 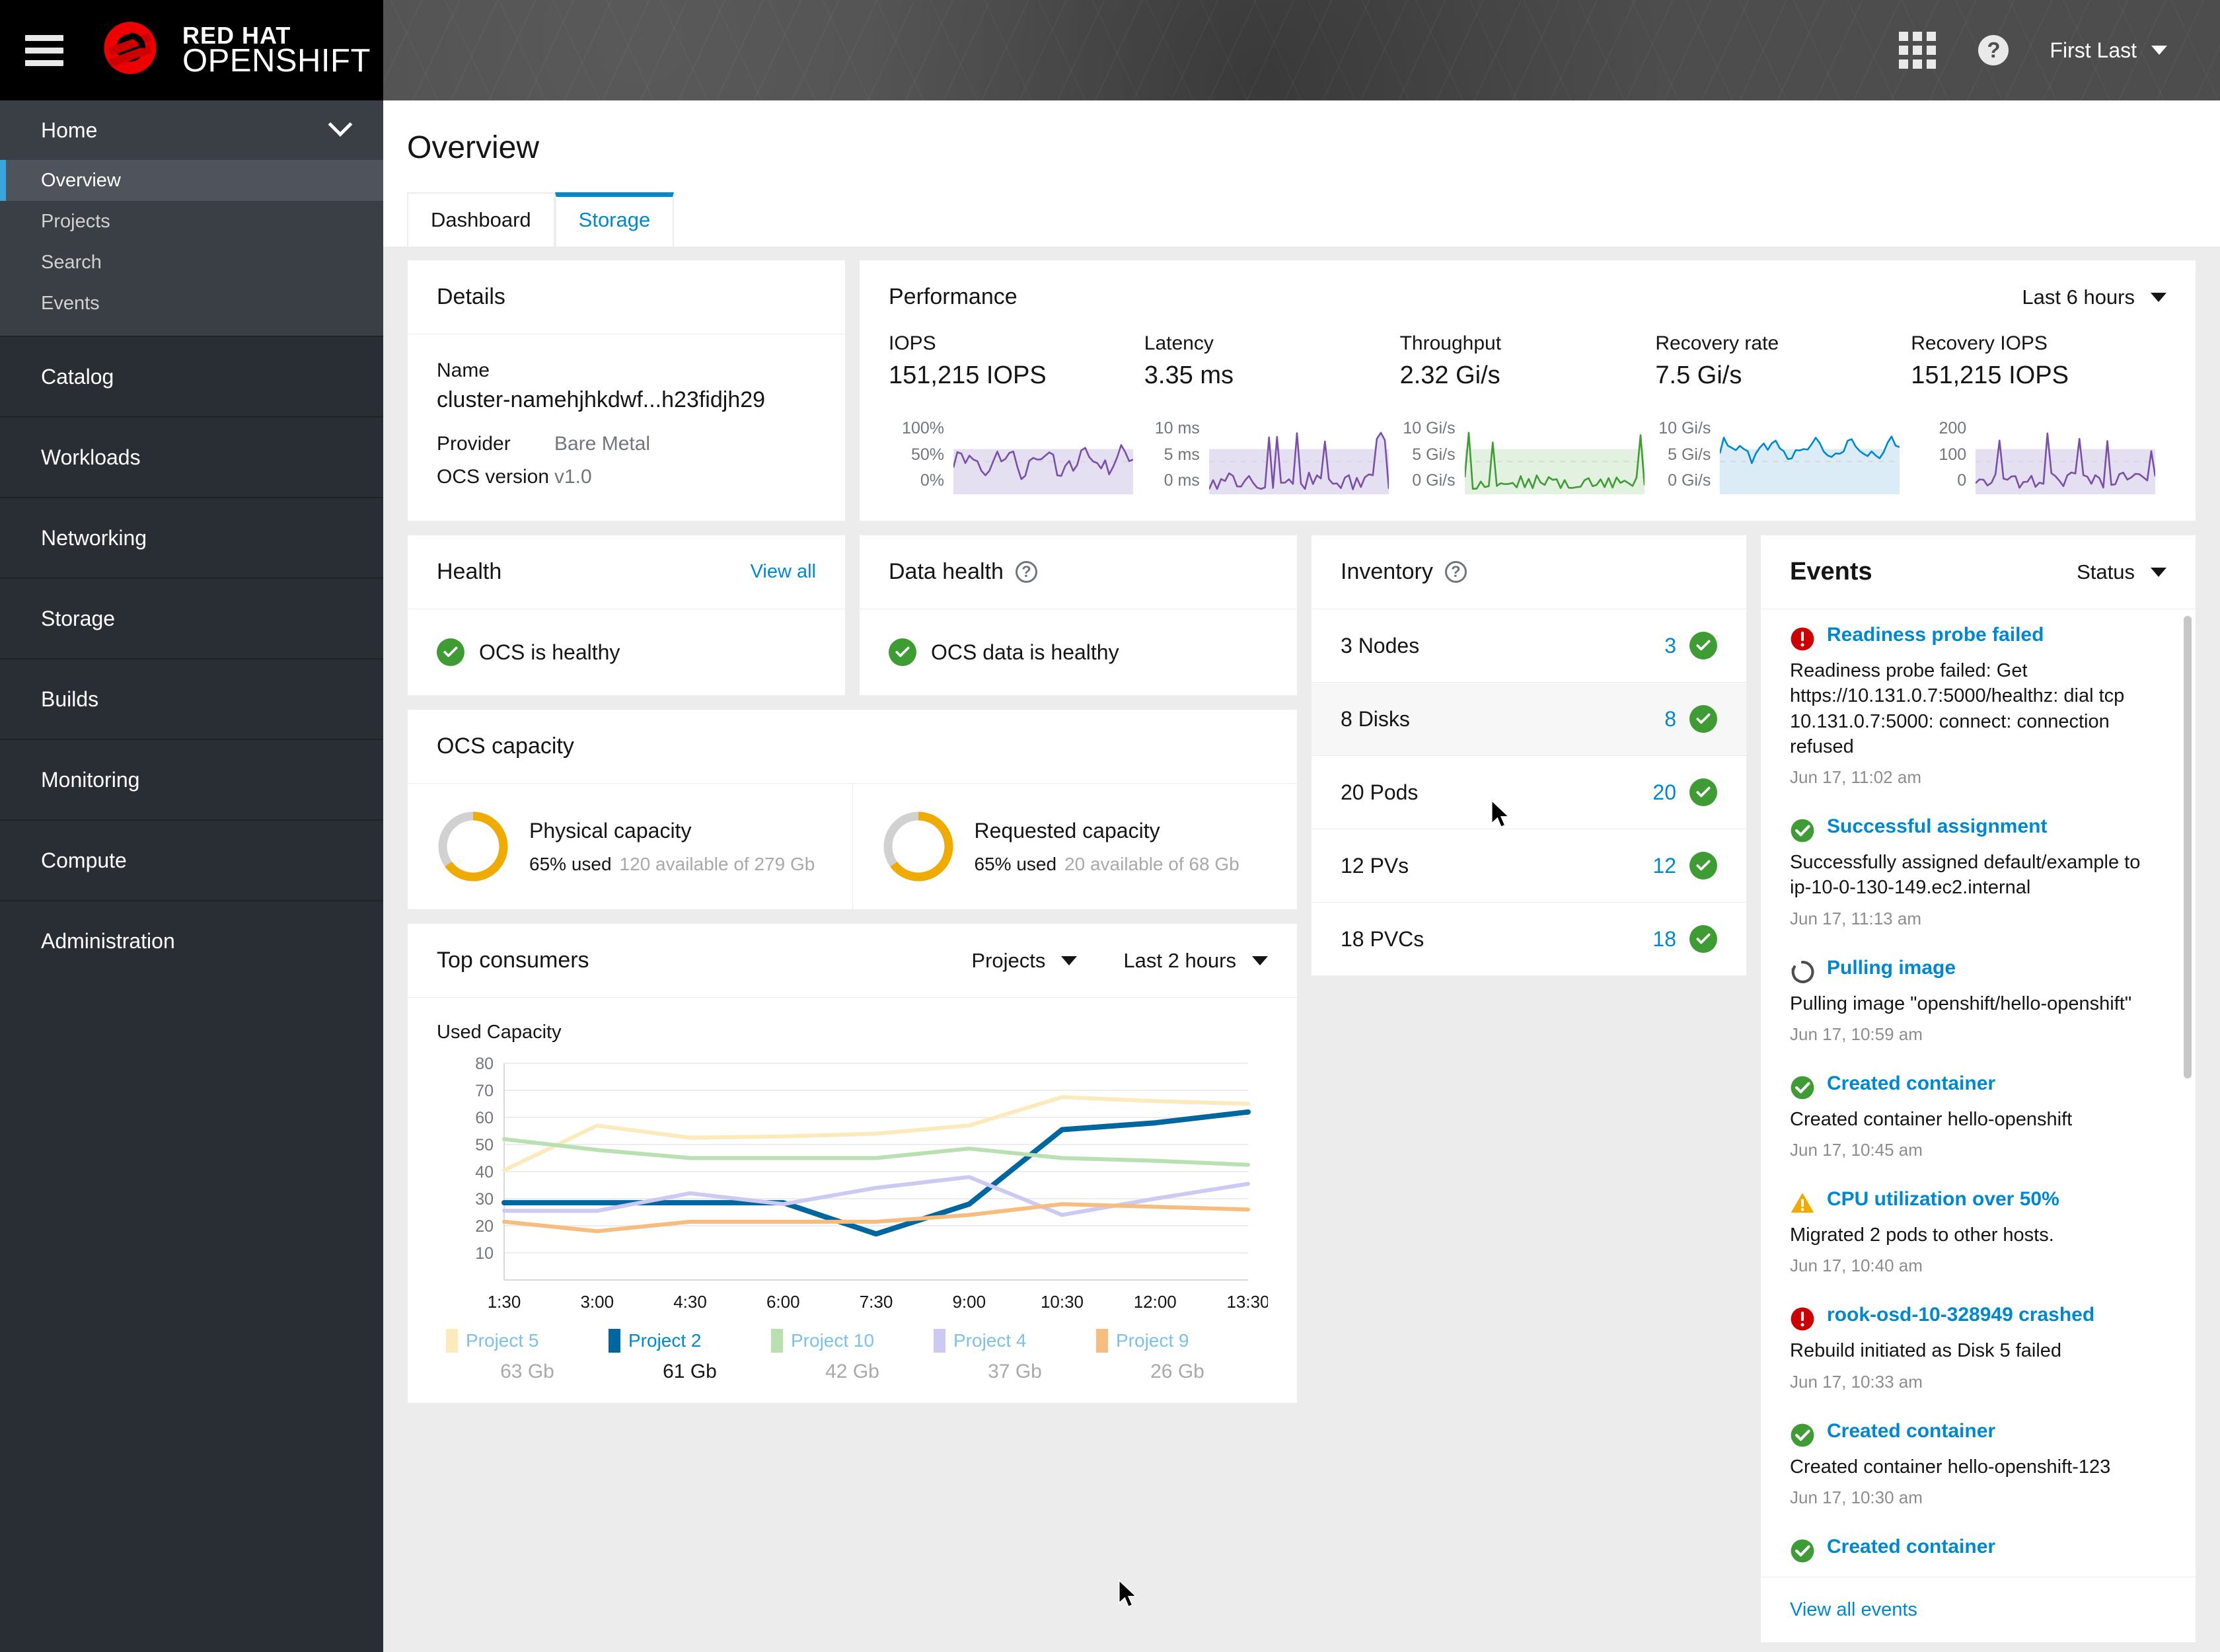 I want to click on capacity-title: Physical capacity, so click(x=610, y=830).